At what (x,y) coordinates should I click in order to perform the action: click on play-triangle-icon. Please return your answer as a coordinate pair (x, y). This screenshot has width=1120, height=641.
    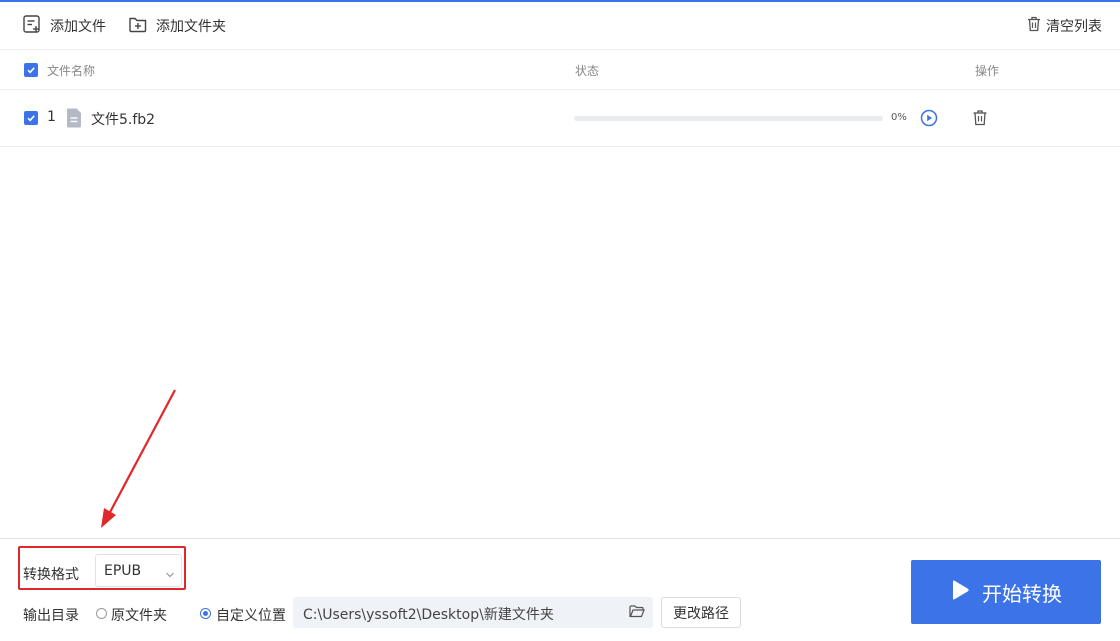
    Looking at the image, I should click on (960, 592).